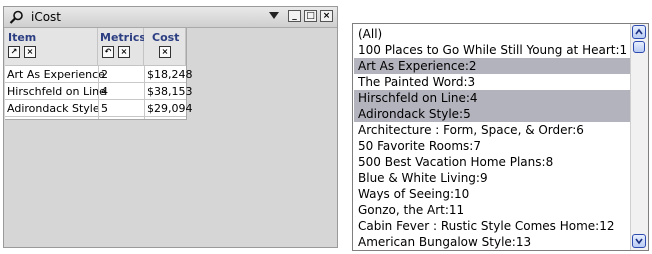 The height and width of the screenshot is (254, 652). Describe the element at coordinates (492, 210) in the screenshot. I see `list-item: Gonzo, the Art:11` at that location.